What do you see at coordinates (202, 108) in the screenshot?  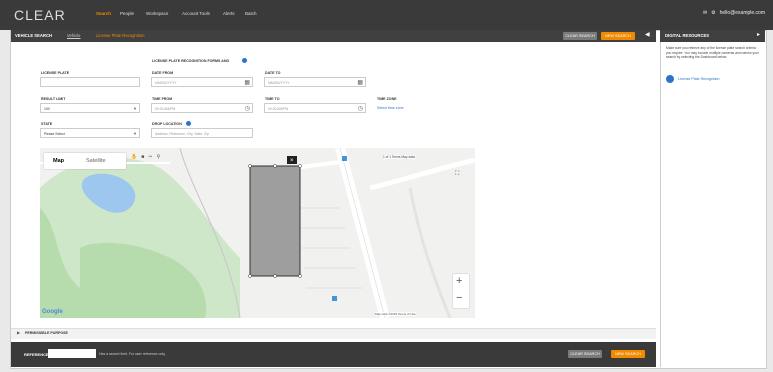 I see `time-from-input: 00:00 AM/PM ◷` at bounding box center [202, 108].